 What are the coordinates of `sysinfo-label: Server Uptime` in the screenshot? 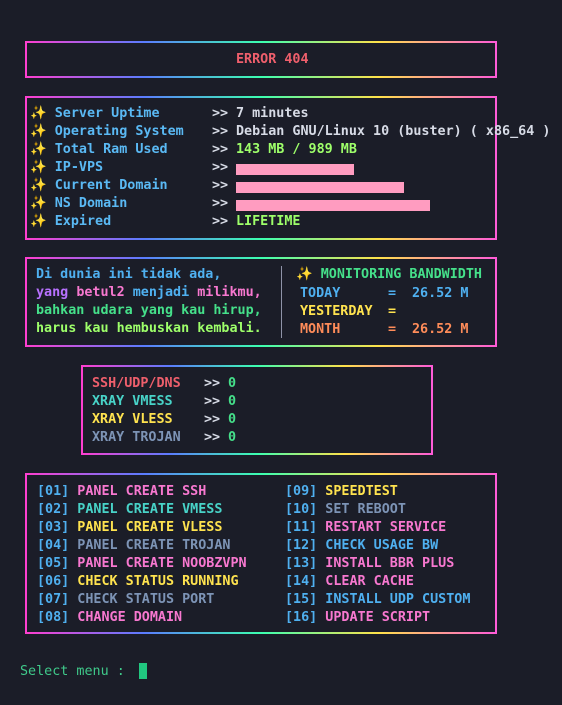 It's located at (103, 113).